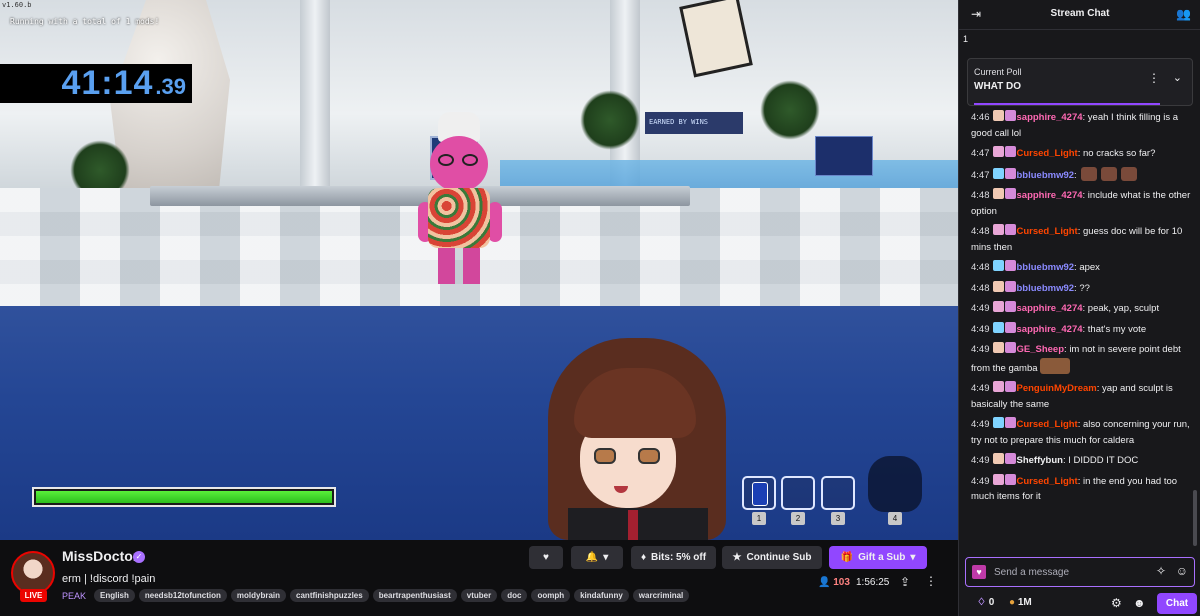 Image resolution: width=1200 pixels, height=616 pixels. Describe the element at coordinates (1012, 602) in the screenshot. I see `bits-icon: ●` at that location.